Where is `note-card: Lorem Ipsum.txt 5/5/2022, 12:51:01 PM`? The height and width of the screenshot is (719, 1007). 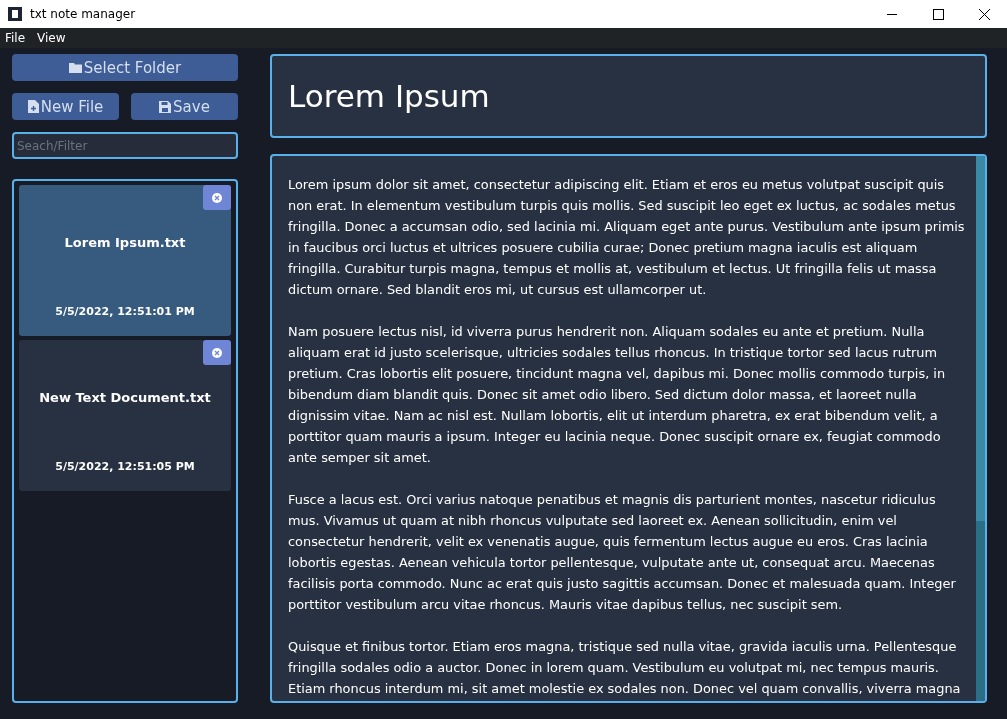
note-card: Lorem Ipsum.txt 5/5/2022, 12:51:01 PM is located at coordinates (125, 260).